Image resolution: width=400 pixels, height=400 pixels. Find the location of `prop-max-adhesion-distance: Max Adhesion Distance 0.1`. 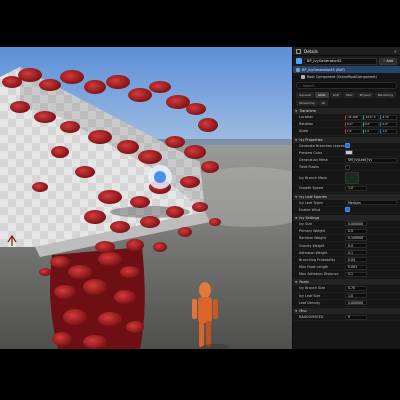

prop-max-adhesion-distance: Max Adhesion Distance 0.1 is located at coordinates (346, 275).